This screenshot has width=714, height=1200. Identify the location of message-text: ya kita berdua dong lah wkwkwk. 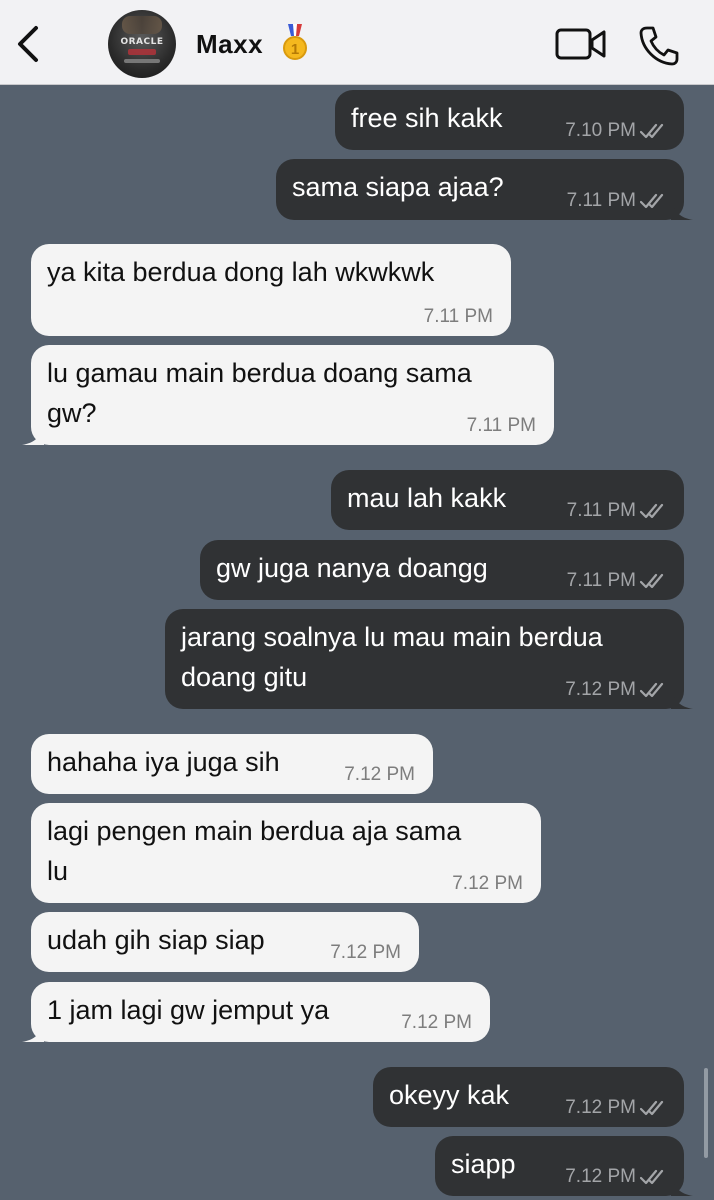
(241, 272).